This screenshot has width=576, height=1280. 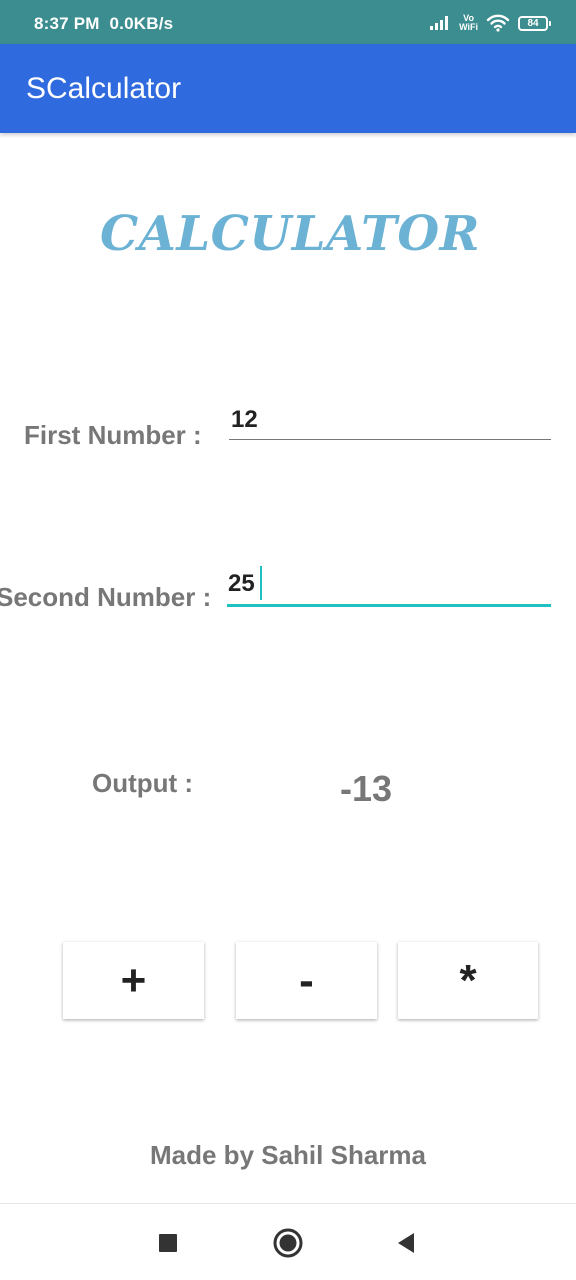 I want to click on status-time: 8:37 PM, so click(x=67, y=23).